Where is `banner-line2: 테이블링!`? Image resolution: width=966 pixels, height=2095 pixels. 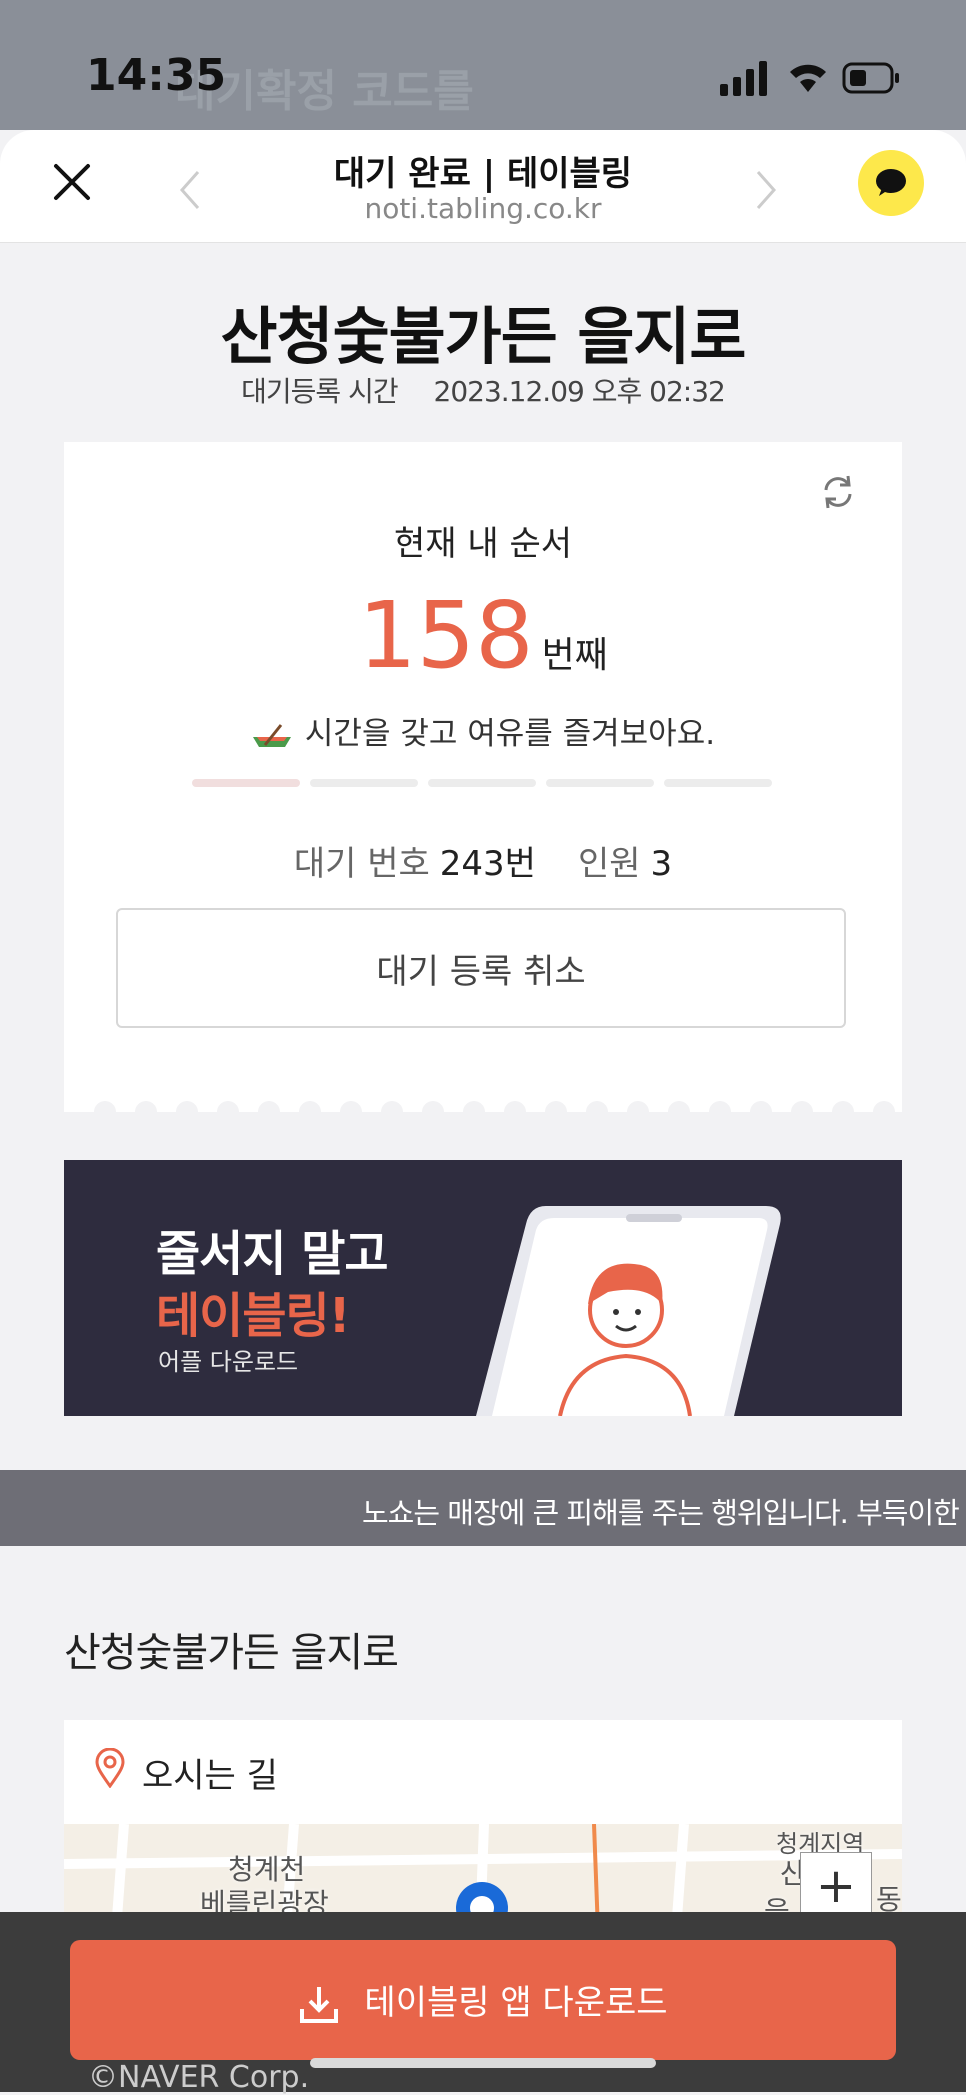
banner-line2: 테이블링! is located at coordinates (253, 1316).